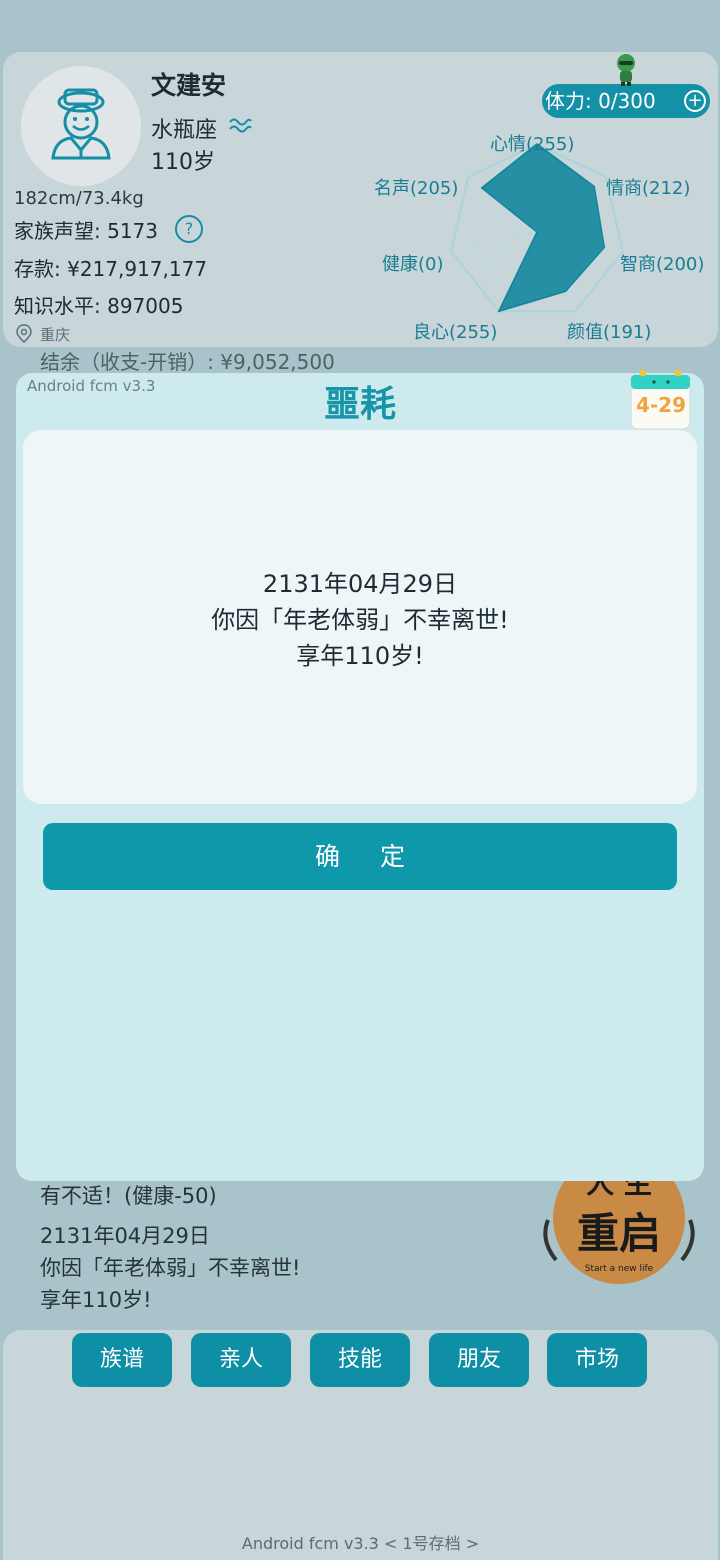  Describe the element at coordinates (170, 1268) in the screenshot. I see `log-line: 你因「年老体弱」不幸离世!` at that location.